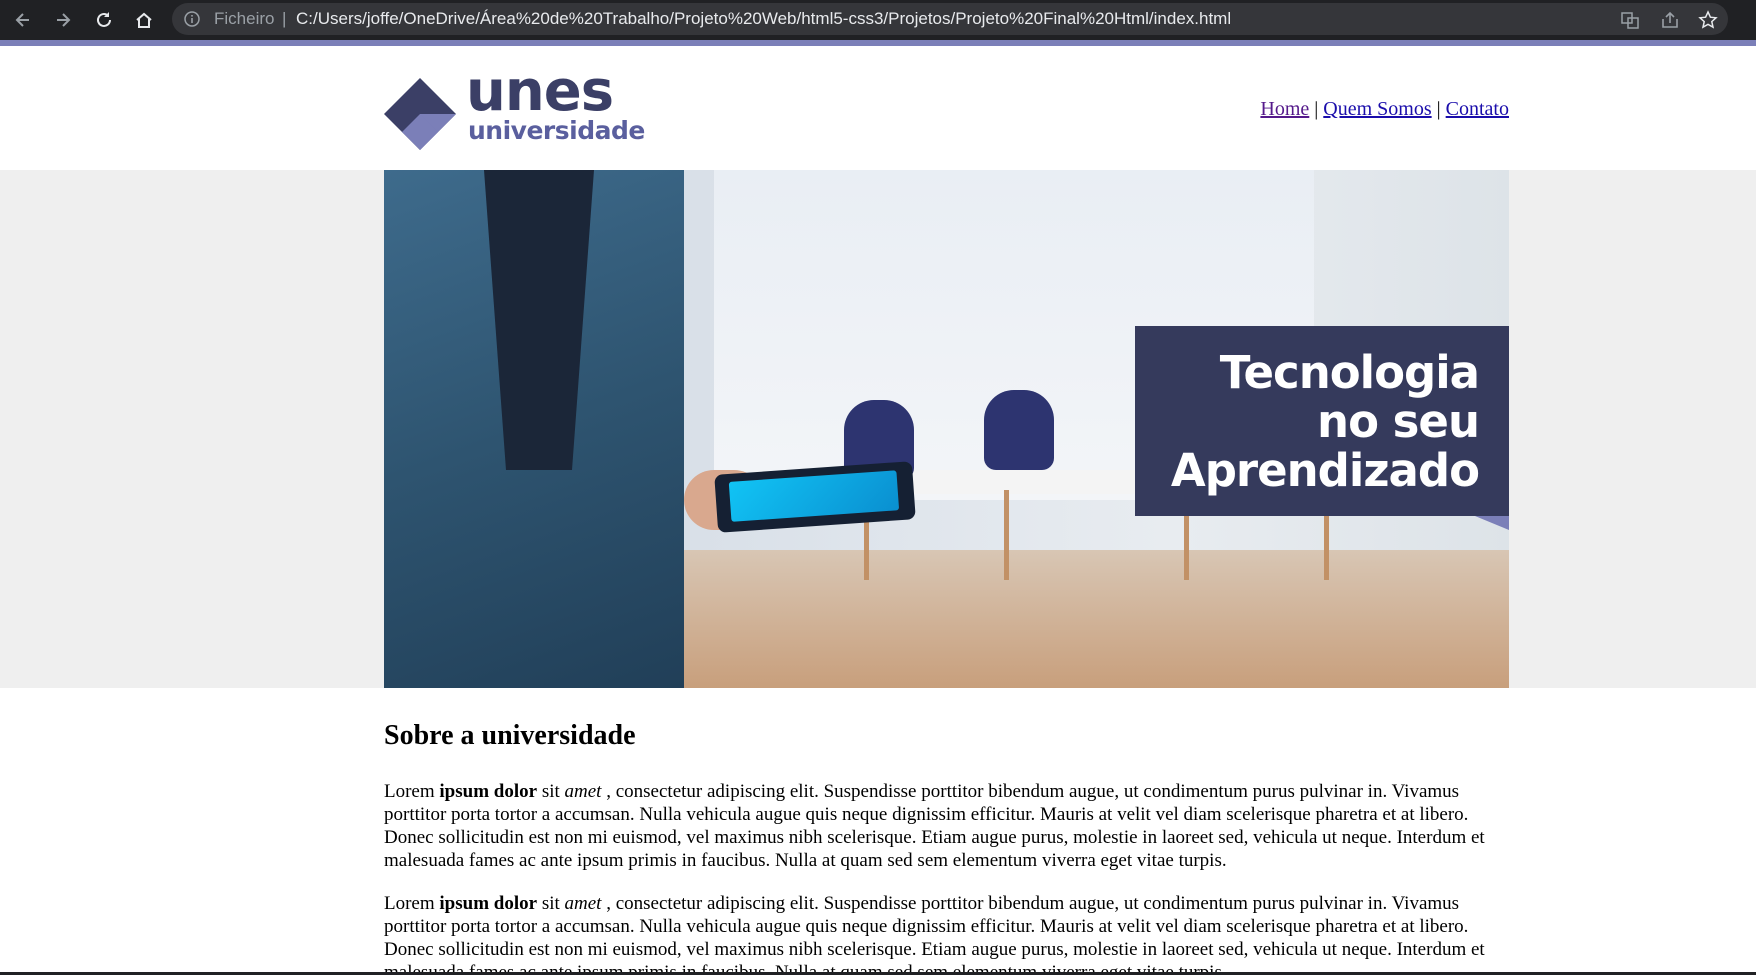  I want to click on hero-caption-line: no seu, so click(1398, 421).